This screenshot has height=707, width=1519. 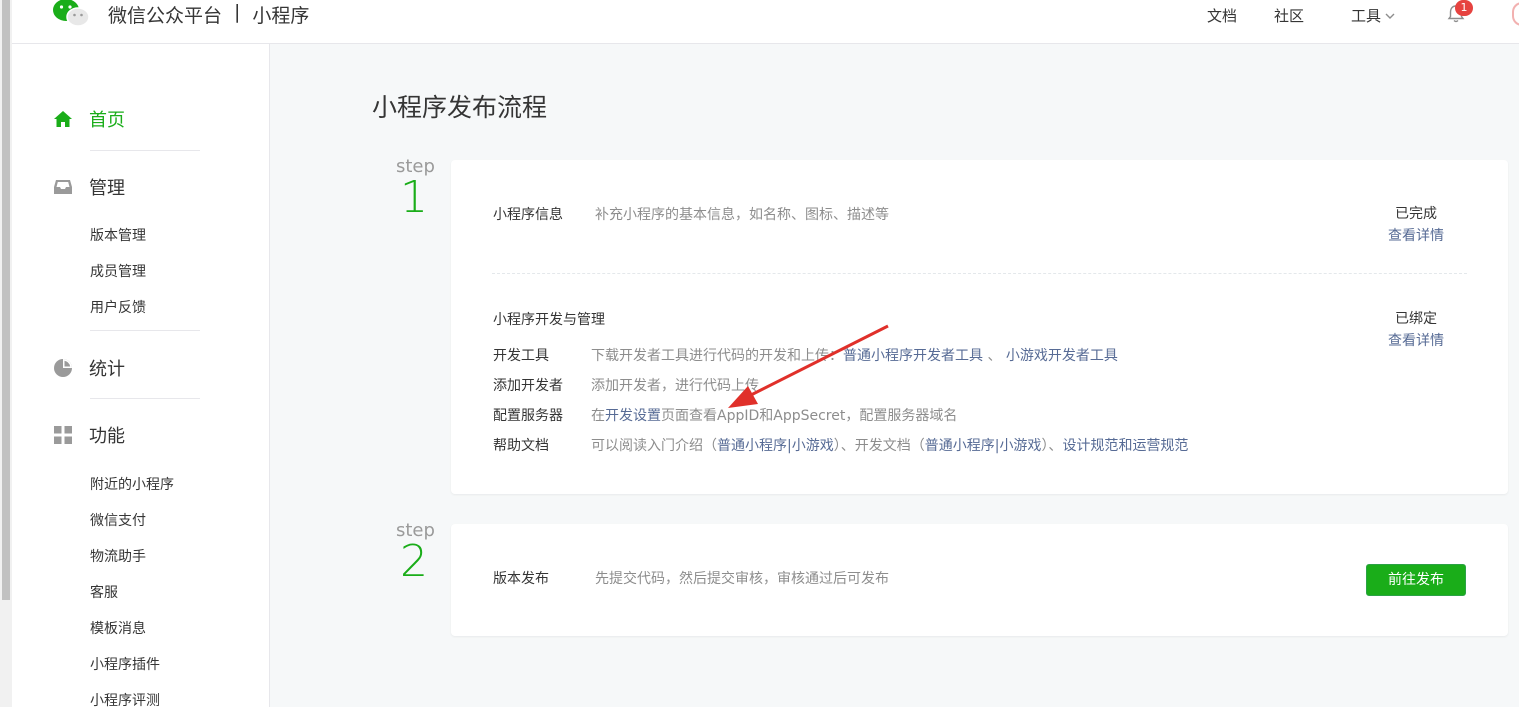 What do you see at coordinates (879, 446) in the screenshot?
I see `help-mid-text: ）、开发文档（` at bounding box center [879, 446].